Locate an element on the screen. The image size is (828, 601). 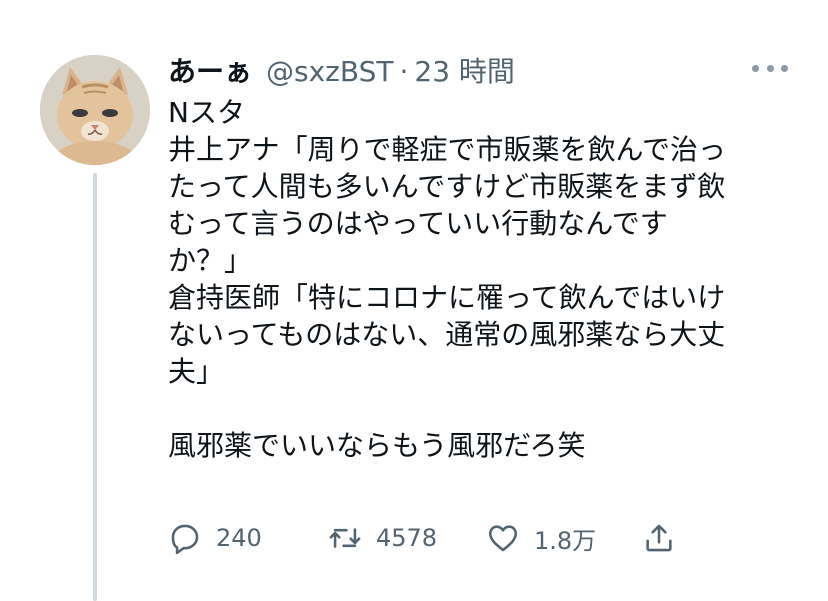
tweet-line: 倉持医師「特にコロナに罹って飲んではいけ is located at coordinates (447, 297).